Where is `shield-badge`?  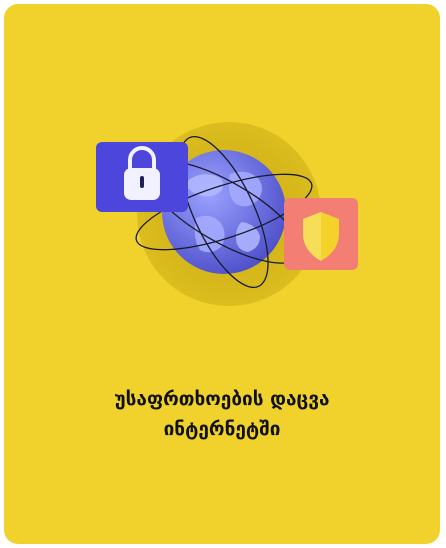
shield-badge is located at coordinates (321, 234).